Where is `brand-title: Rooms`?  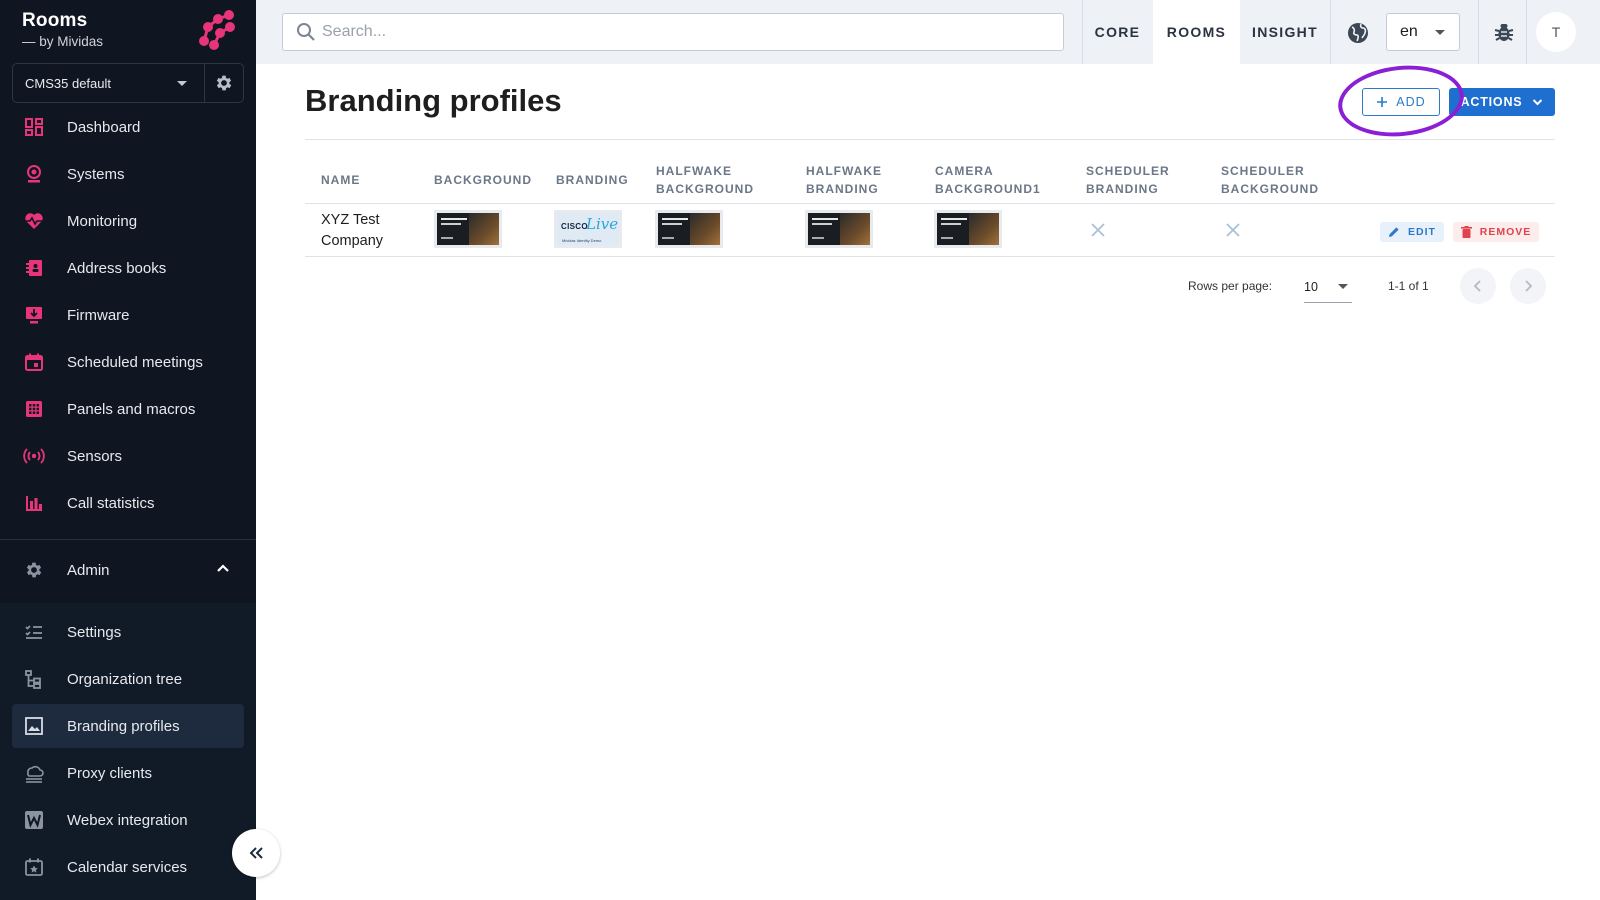 brand-title: Rooms is located at coordinates (55, 20).